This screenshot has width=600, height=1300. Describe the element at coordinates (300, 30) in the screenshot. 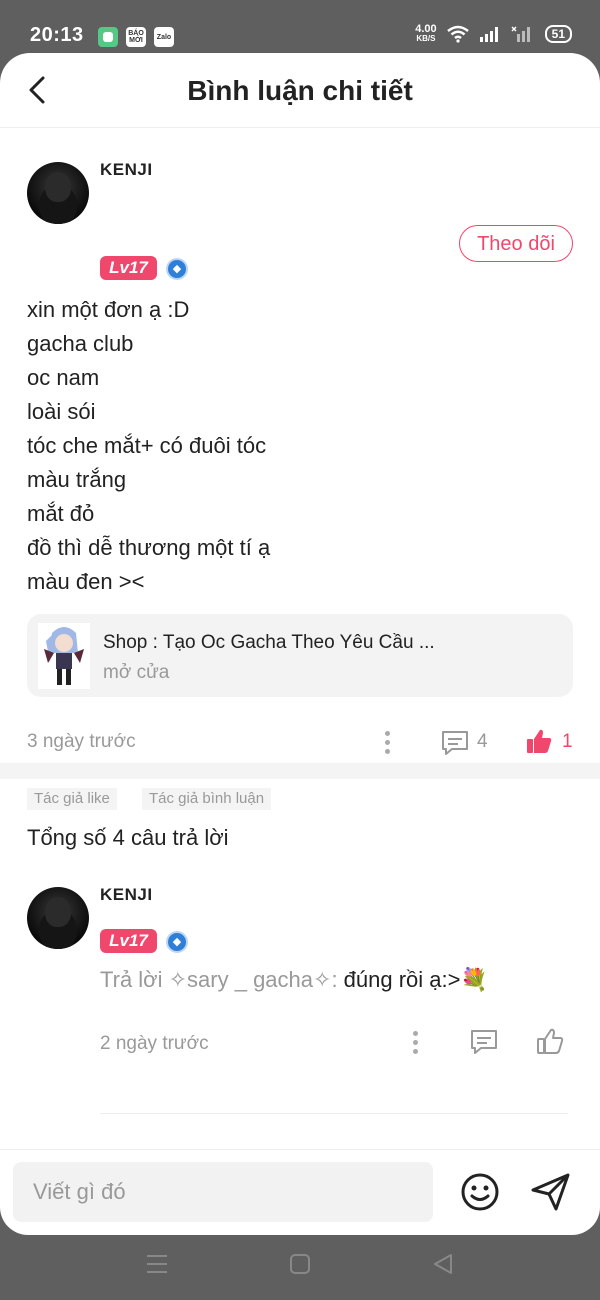

I see `status-bar: 20:13 BÁO MỚI Zalo 4.00 KB/S 51` at that location.